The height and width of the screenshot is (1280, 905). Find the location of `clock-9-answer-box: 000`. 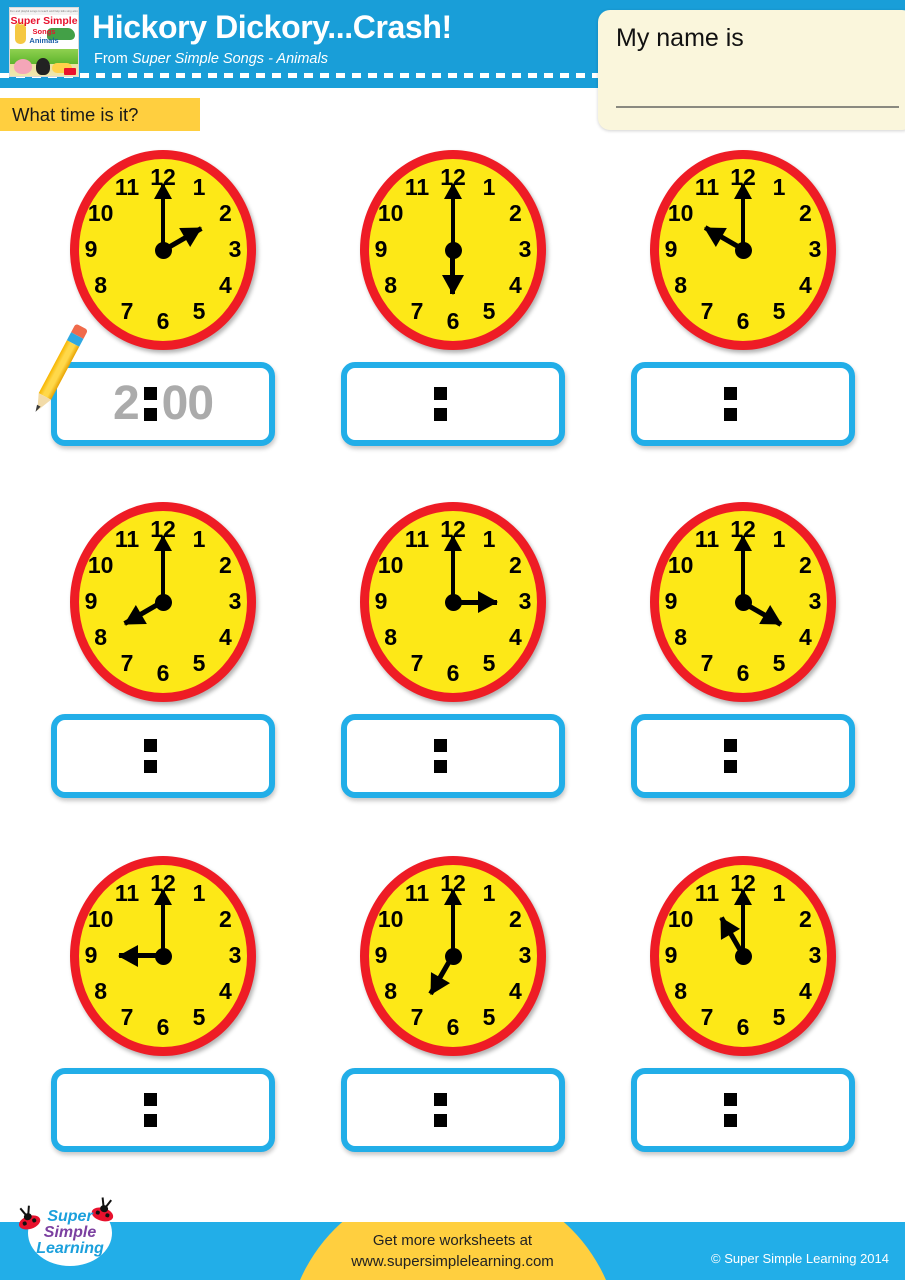

clock-9-answer-box: 000 is located at coordinates (743, 1110).